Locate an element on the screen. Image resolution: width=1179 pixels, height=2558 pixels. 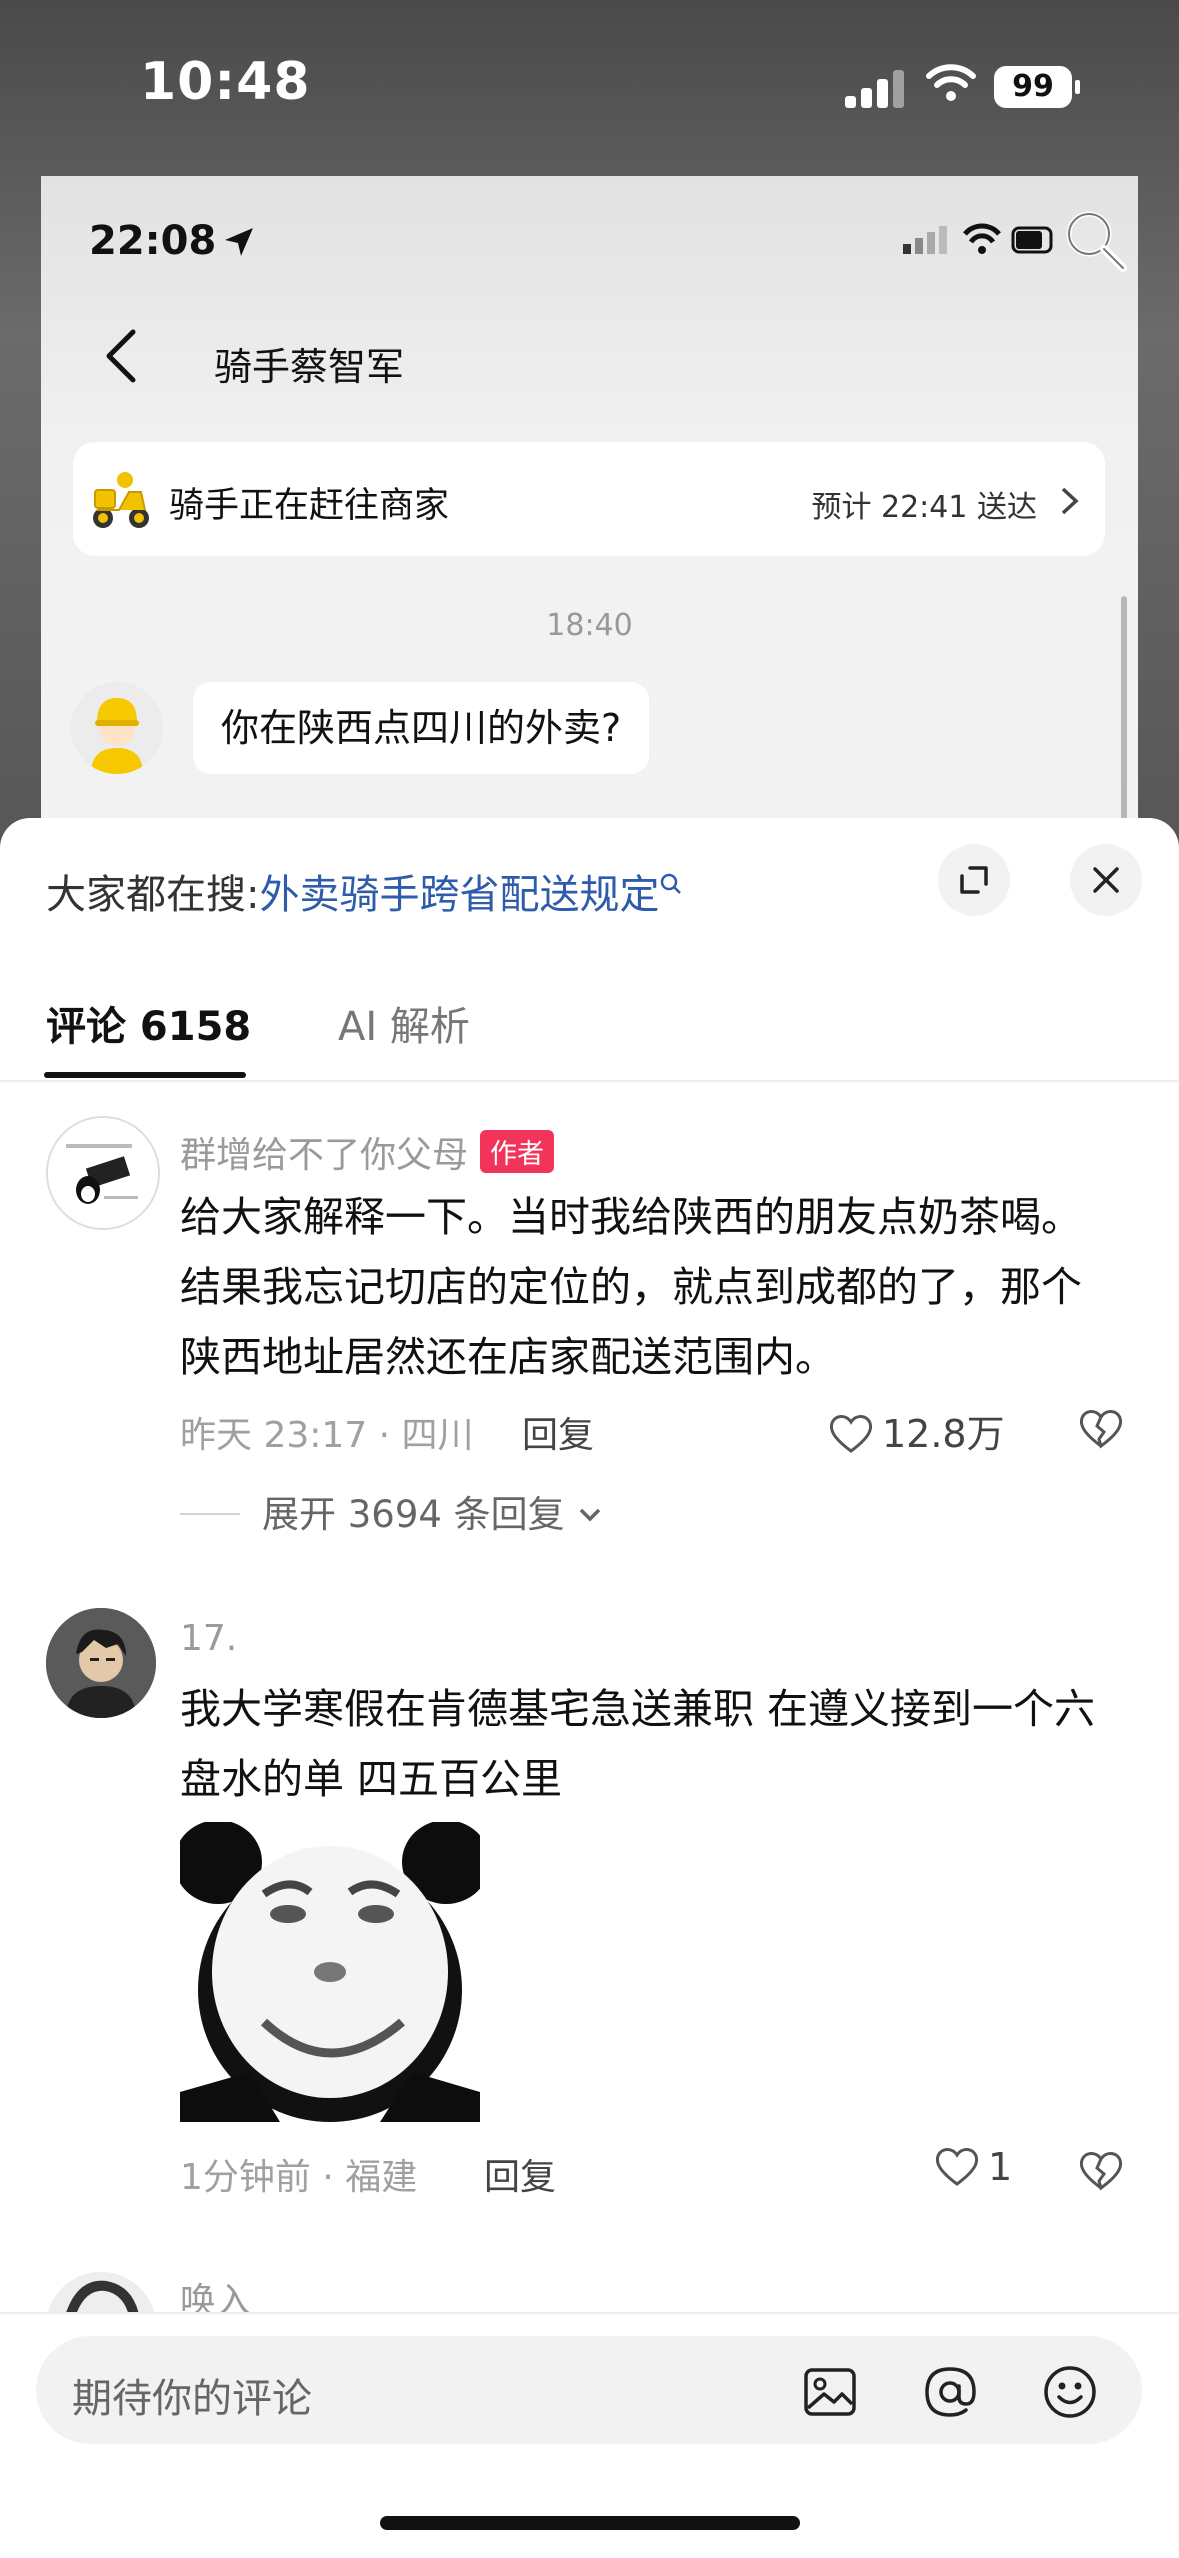
signal-icon is located at coordinates (875, 88).